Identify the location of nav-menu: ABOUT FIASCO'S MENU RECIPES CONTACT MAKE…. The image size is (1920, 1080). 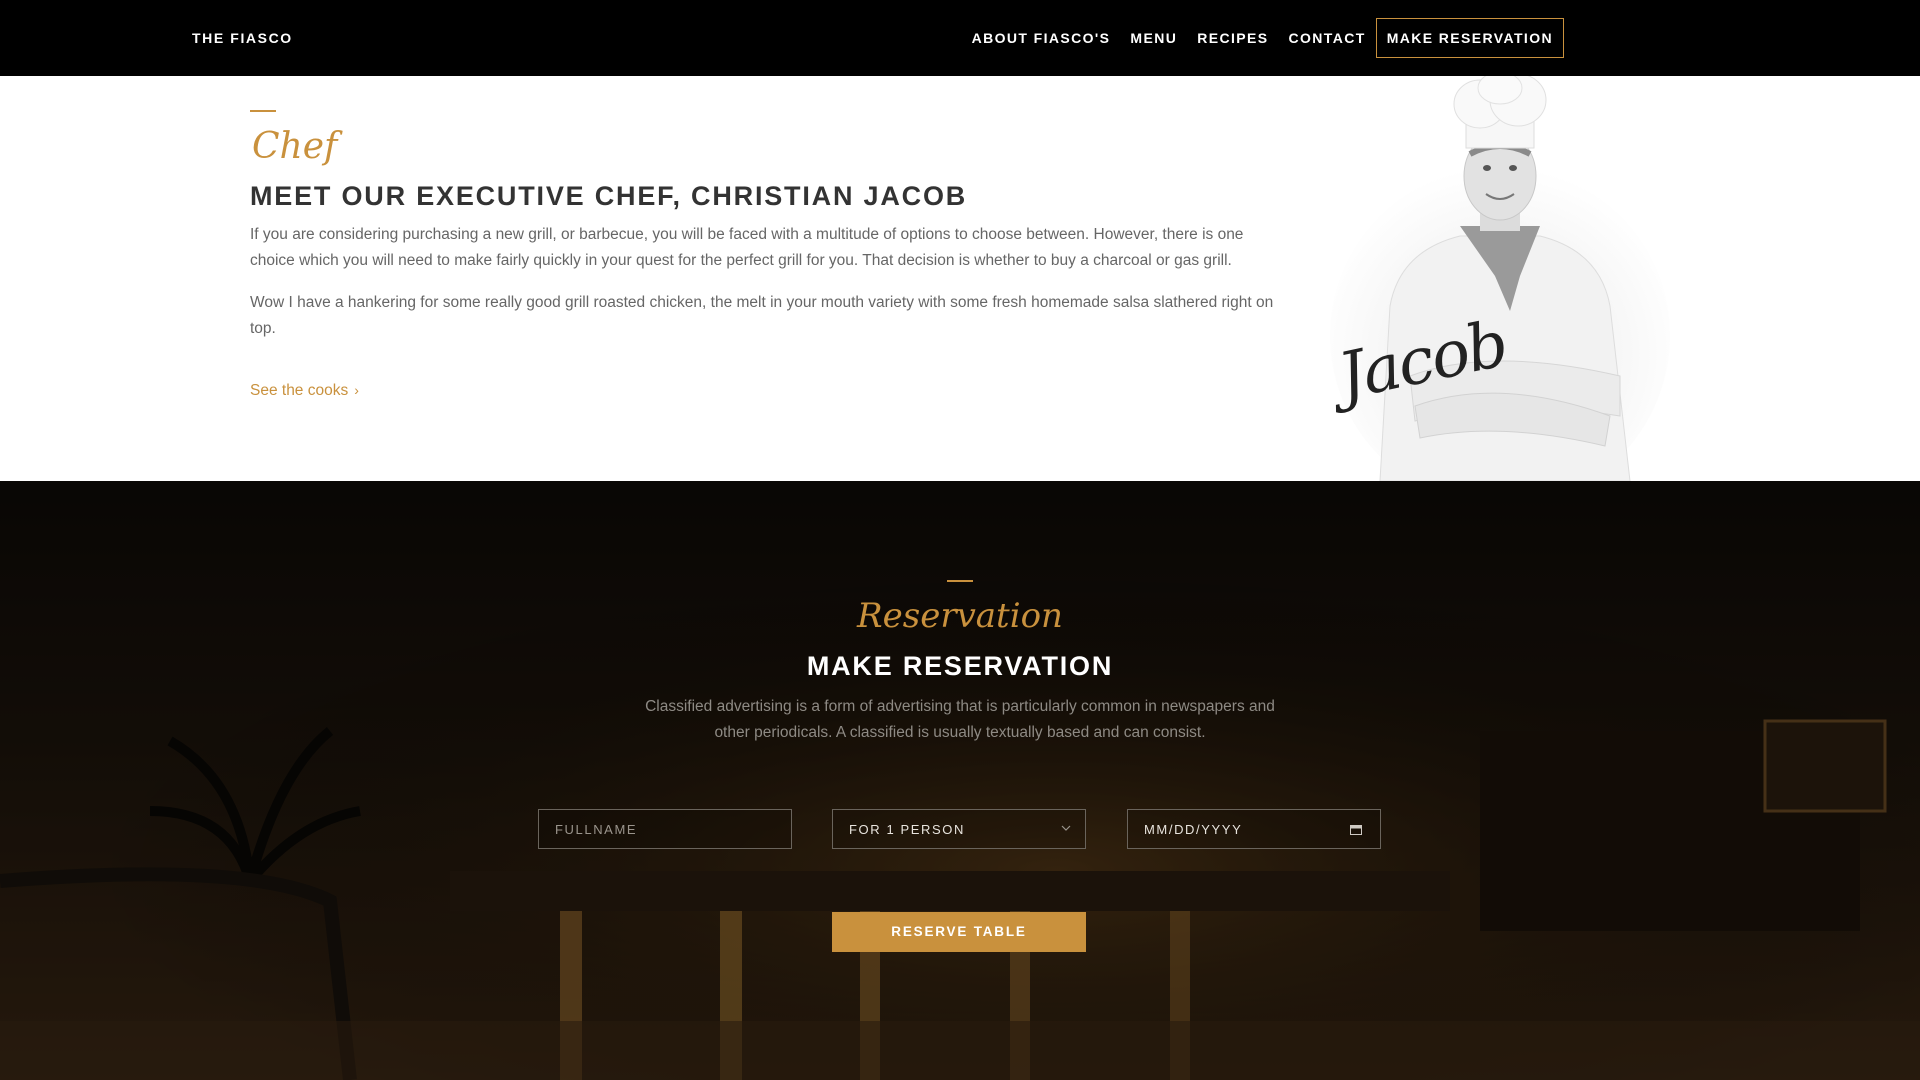
(1258, 38).